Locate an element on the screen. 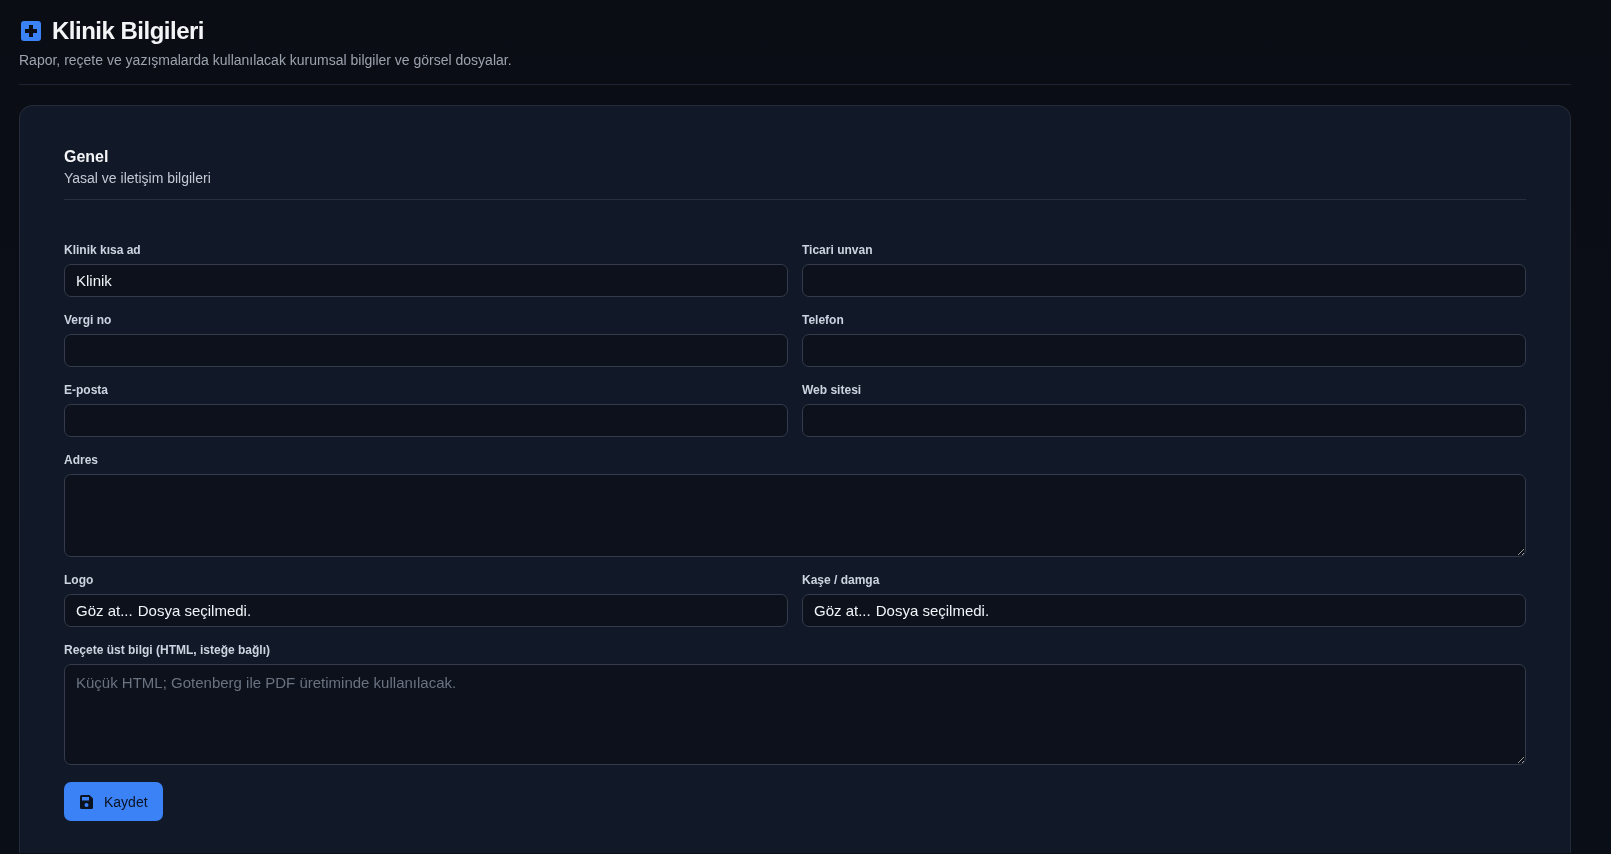 Image resolution: width=1611 pixels, height=854 pixels. text-input: Klinik is located at coordinates (426, 280).